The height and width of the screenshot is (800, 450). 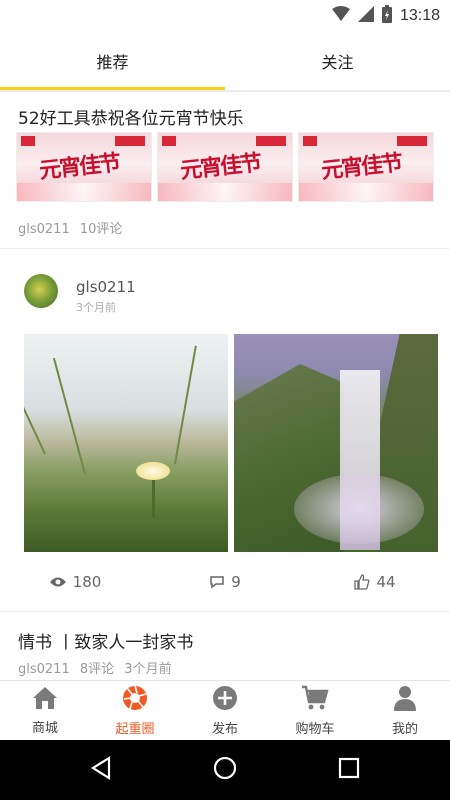 I want to click on likes-count: 44, so click(x=386, y=582).